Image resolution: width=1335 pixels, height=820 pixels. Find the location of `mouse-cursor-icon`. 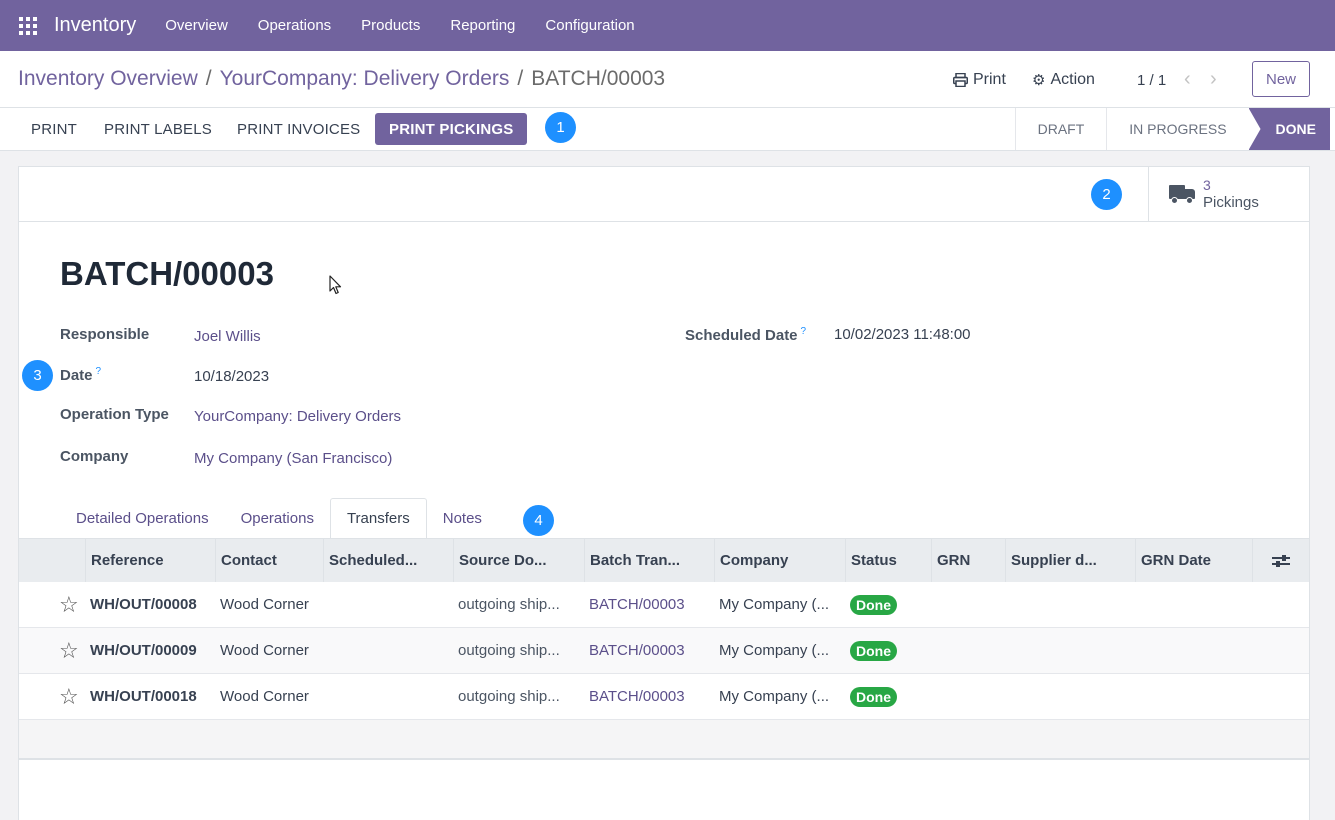

mouse-cursor-icon is located at coordinates (335, 285).